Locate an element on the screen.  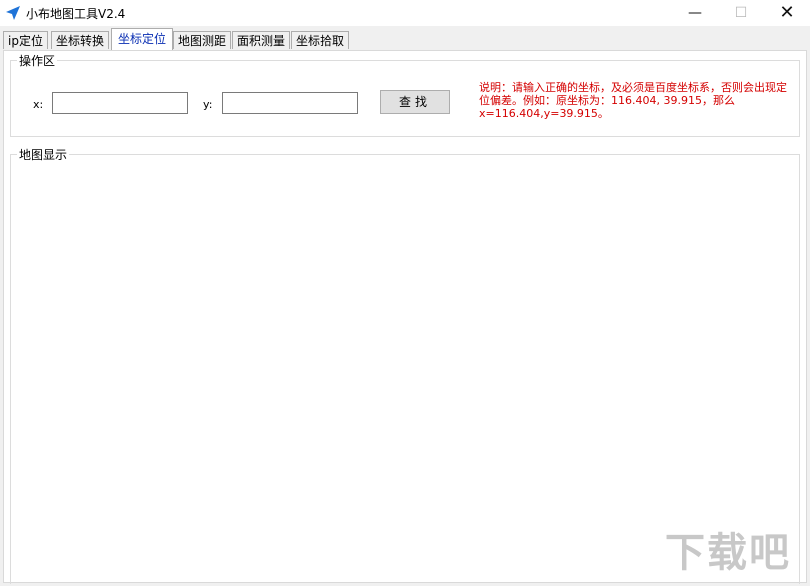
tab-coordinate-convert: 坐标转换 is located at coordinates (80, 40).